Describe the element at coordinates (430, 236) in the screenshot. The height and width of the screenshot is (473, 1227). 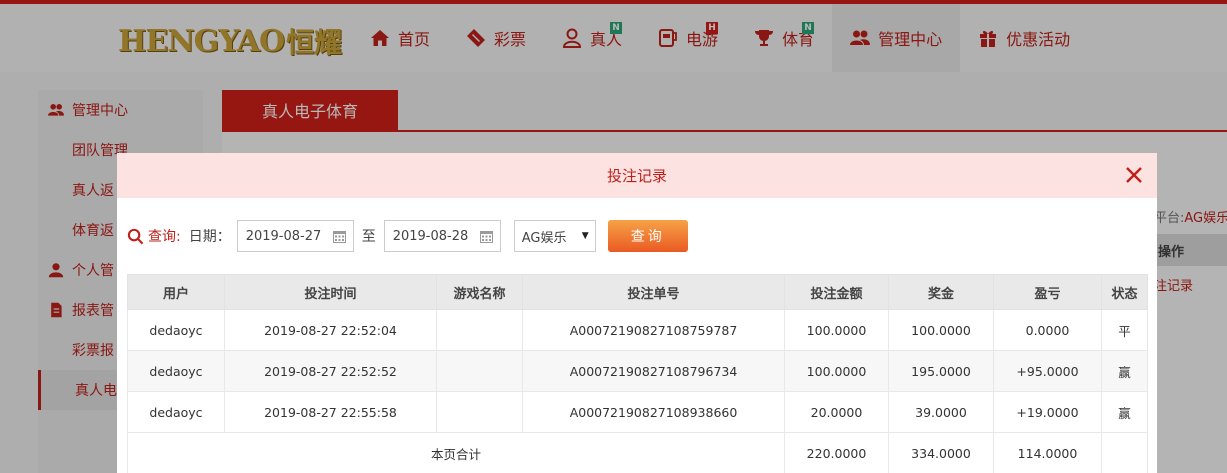
I see `date-to-value: 2019-08-28` at that location.